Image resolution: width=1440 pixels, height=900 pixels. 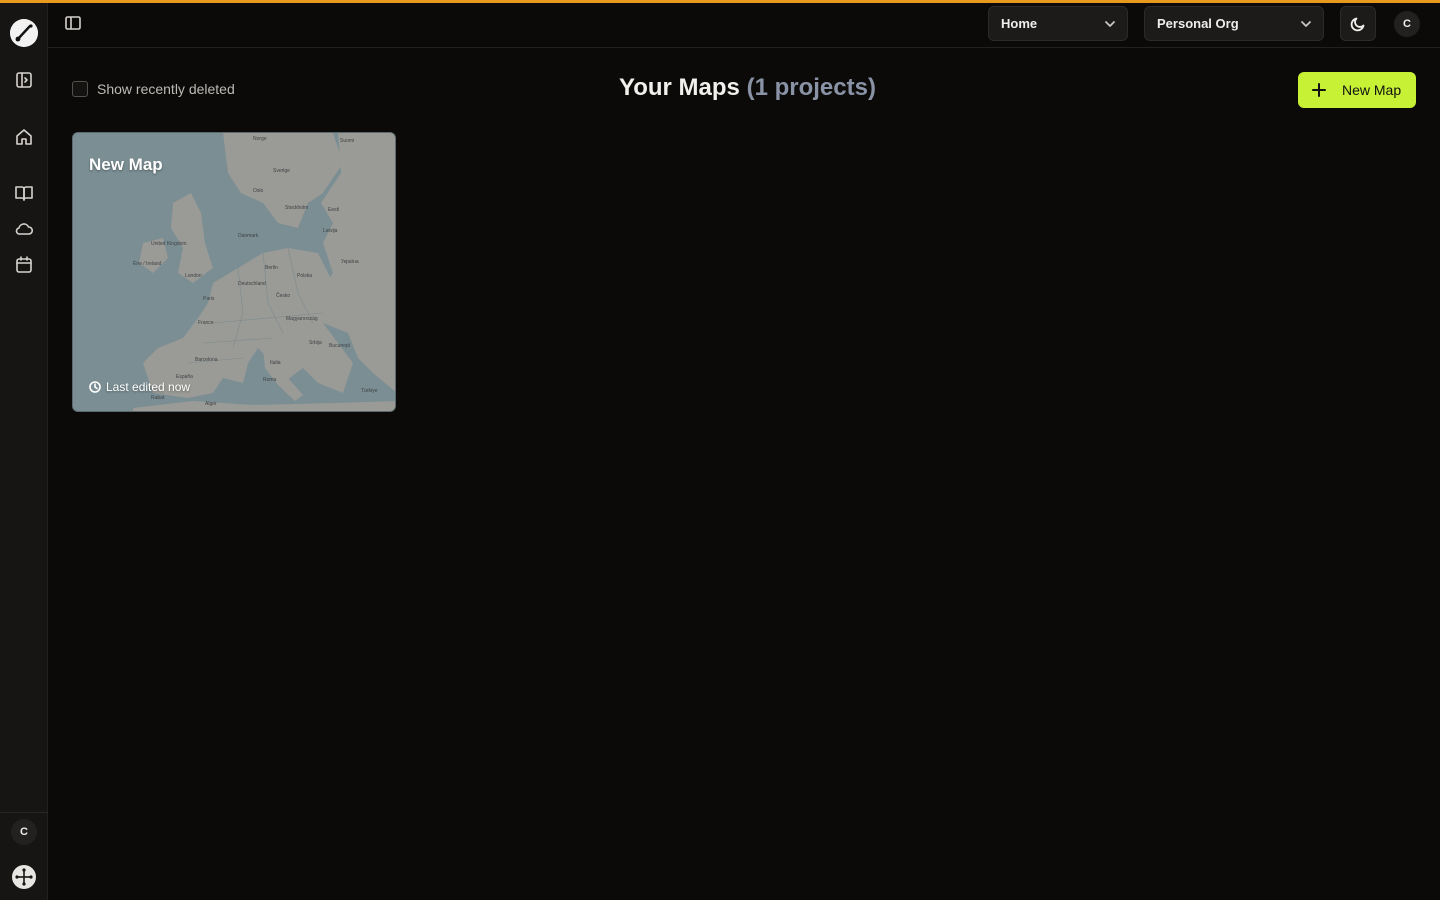 I want to click on theme-toggle-button, so click(x=1358, y=23).